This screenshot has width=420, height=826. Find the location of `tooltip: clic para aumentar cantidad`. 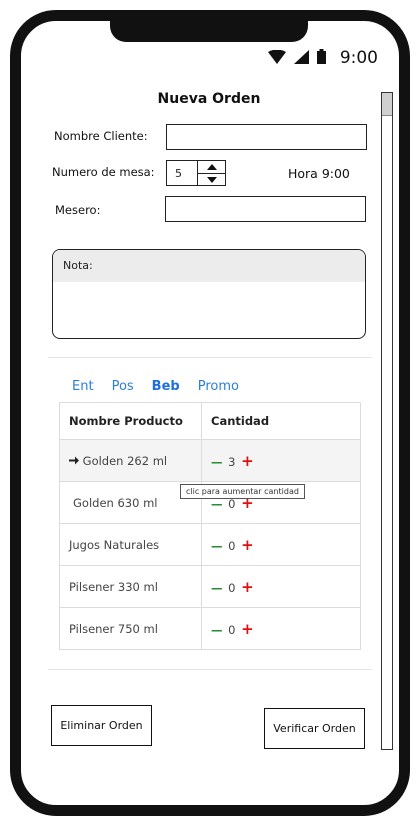

tooltip: clic para aumentar cantidad is located at coordinates (242, 491).